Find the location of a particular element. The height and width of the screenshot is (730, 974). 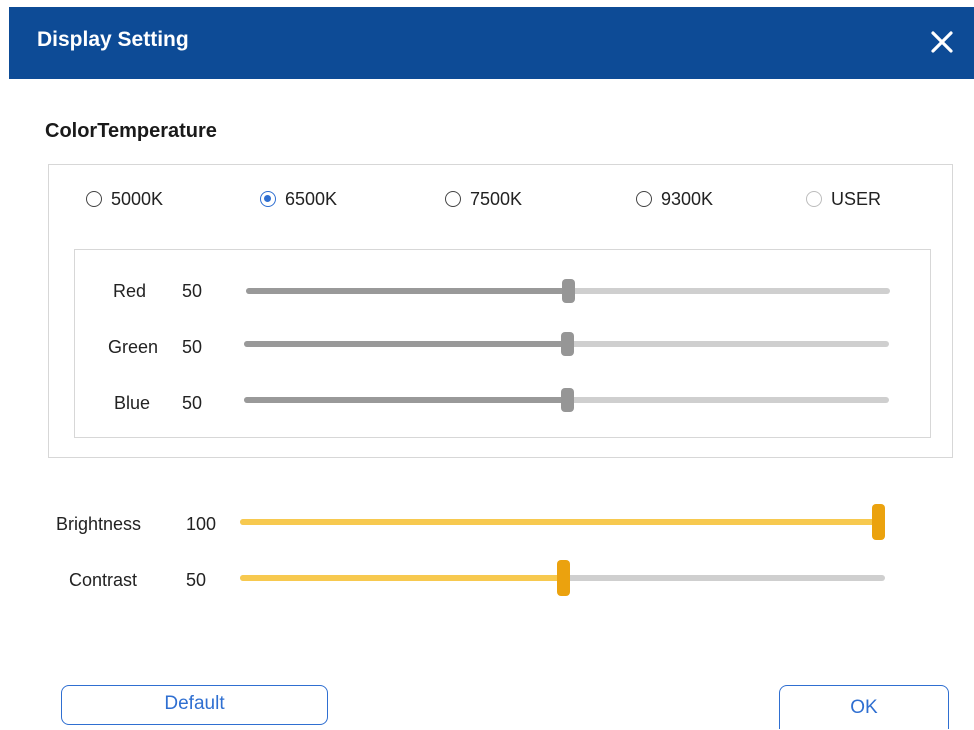

radio-label: 7500K is located at coordinates (496, 198).